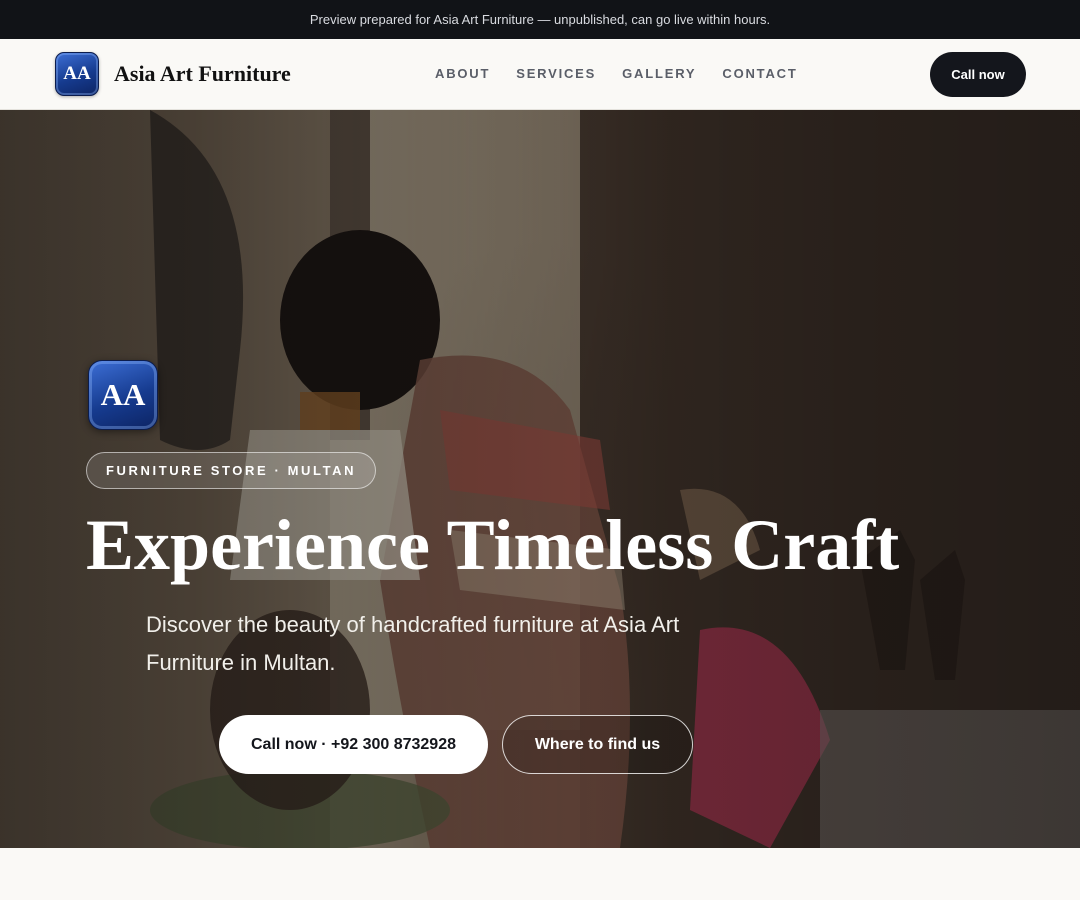 The width and height of the screenshot is (1080, 900). Describe the element at coordinates (202, 74) in the screenshot. I see `brand-name: Asia Art Furniture` at that location.